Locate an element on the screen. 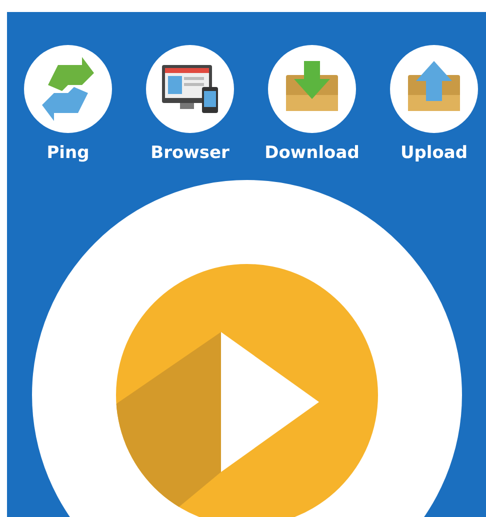 The height and width of the screenshot is (517, 486). monitor-phone-icon is located at coordinates (190, 89).